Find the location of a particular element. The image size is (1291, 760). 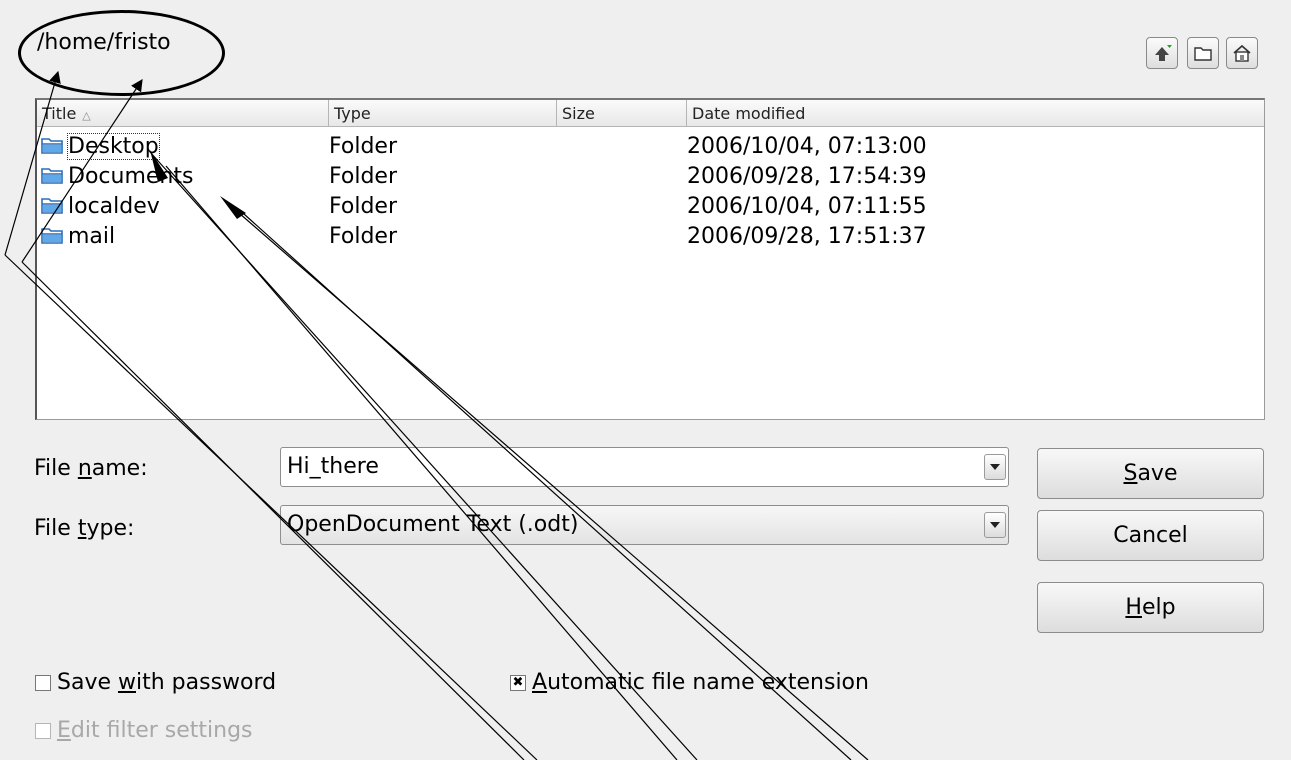

up-one-level-icon is located at coordinates (1163, 53).